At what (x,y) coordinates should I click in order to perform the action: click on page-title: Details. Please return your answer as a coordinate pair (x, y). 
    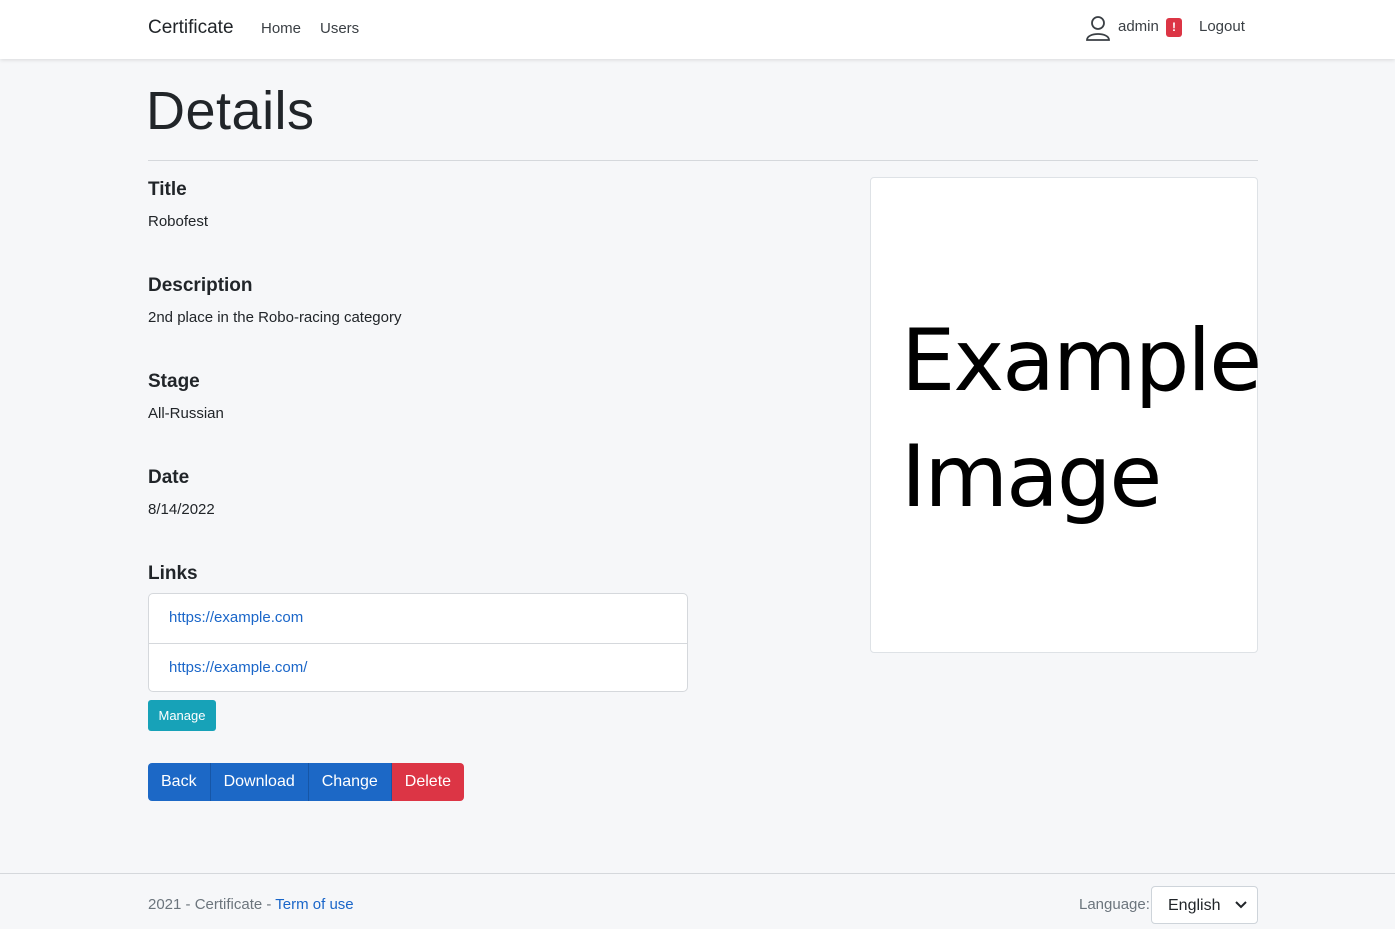
    Looking at the image, I should click on (230, 111).